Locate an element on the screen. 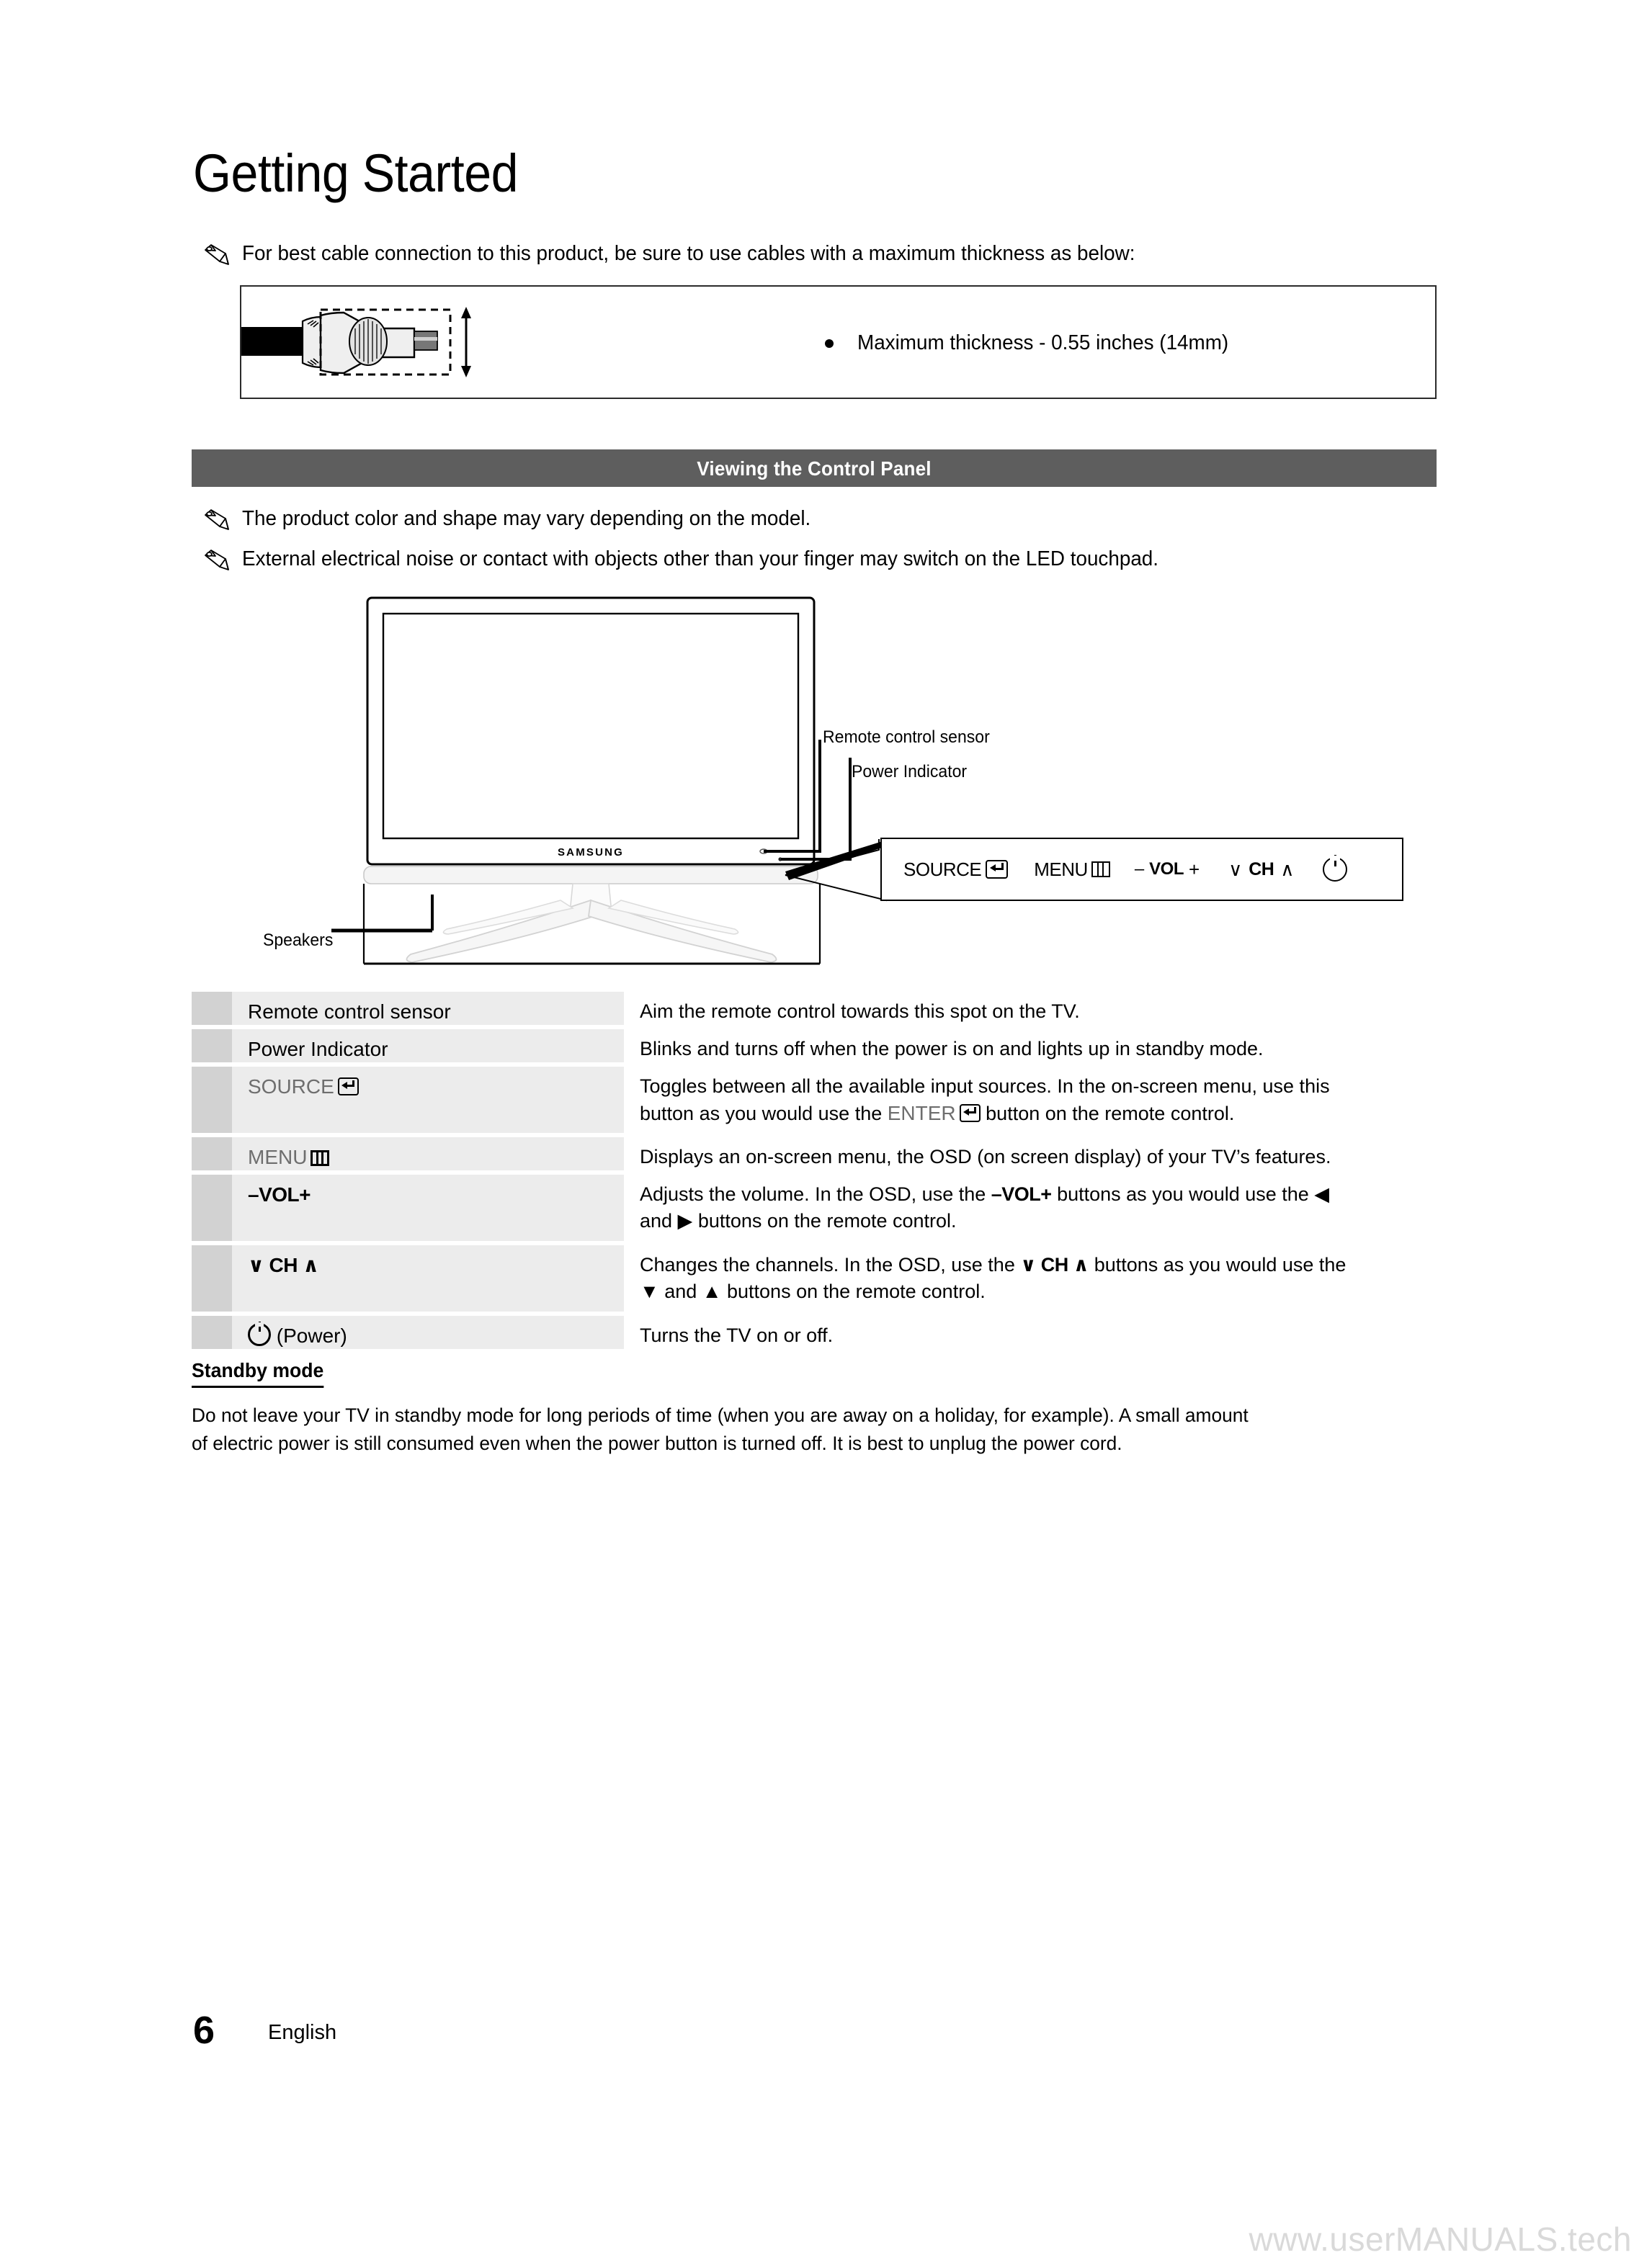 The width and height of the screenshot is (1639, 2268). panel-volume-buttons: – VOL + is located at coordinates (1167, 870).